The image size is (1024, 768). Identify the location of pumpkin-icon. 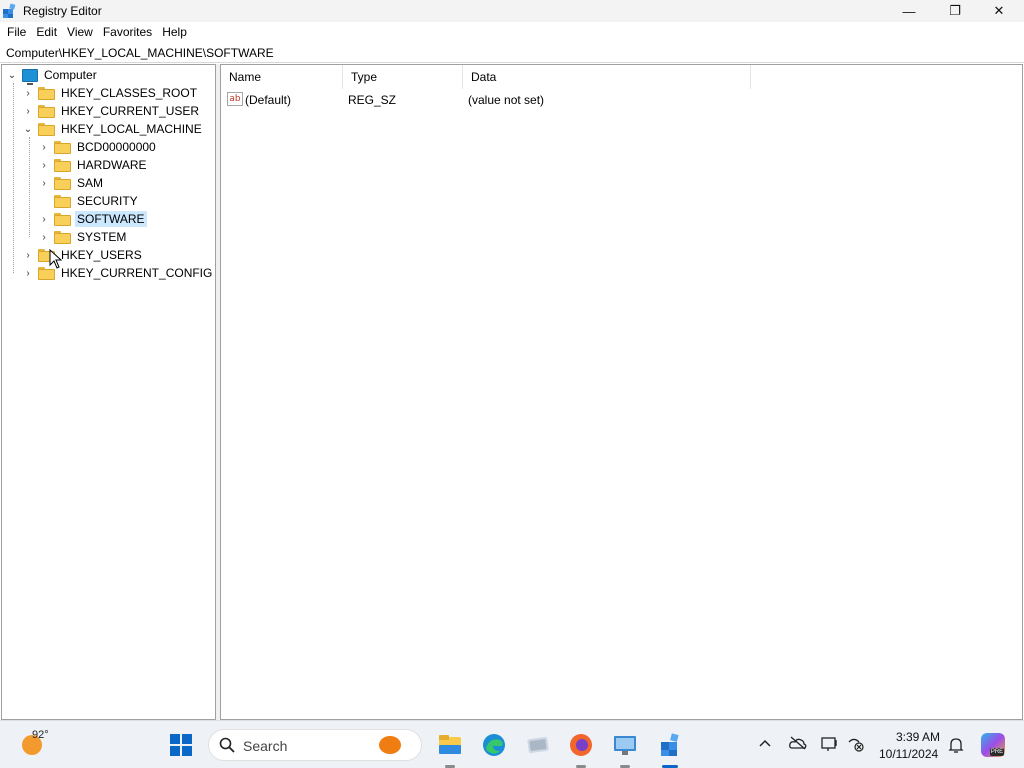
(390, 745).